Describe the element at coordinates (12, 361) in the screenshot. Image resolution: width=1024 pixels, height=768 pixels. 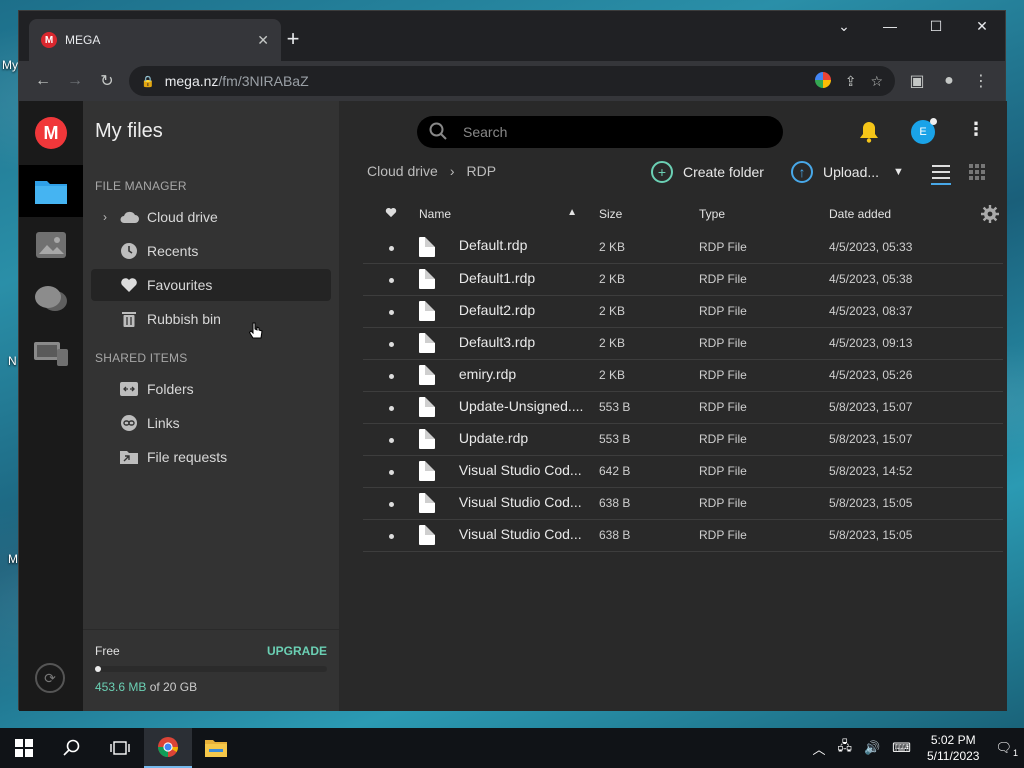
I see `desktop-icon-label: N` at that location.